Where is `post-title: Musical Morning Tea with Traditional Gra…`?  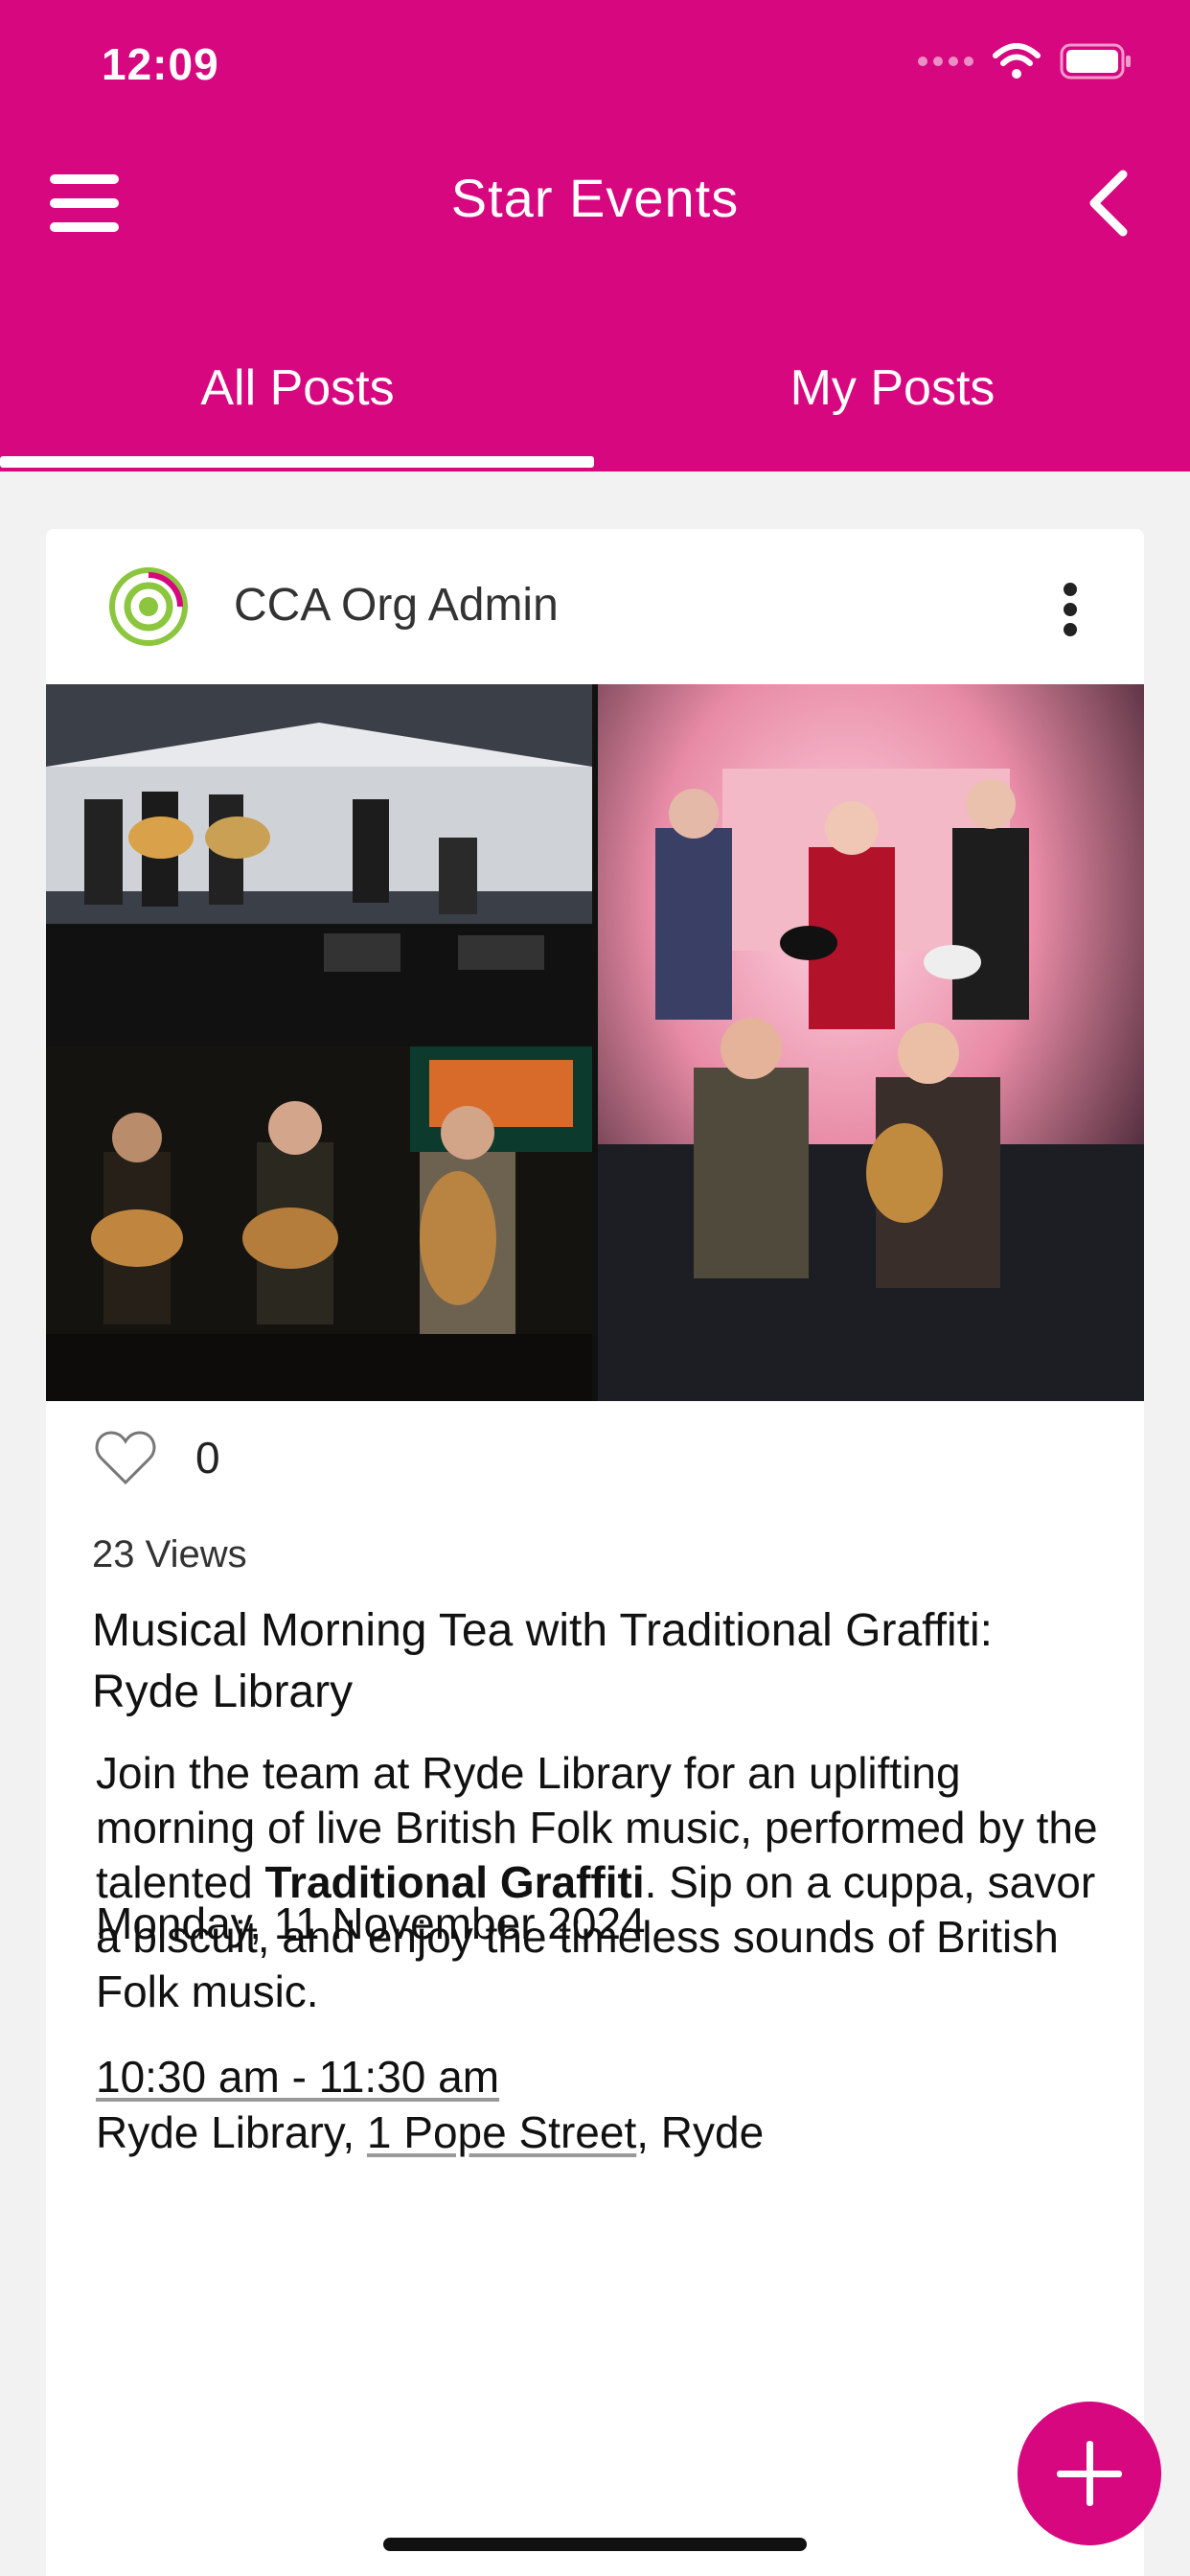 post-title: Musical Morning Tea with Traditional Gra… is located at coordinates (543, 1661).